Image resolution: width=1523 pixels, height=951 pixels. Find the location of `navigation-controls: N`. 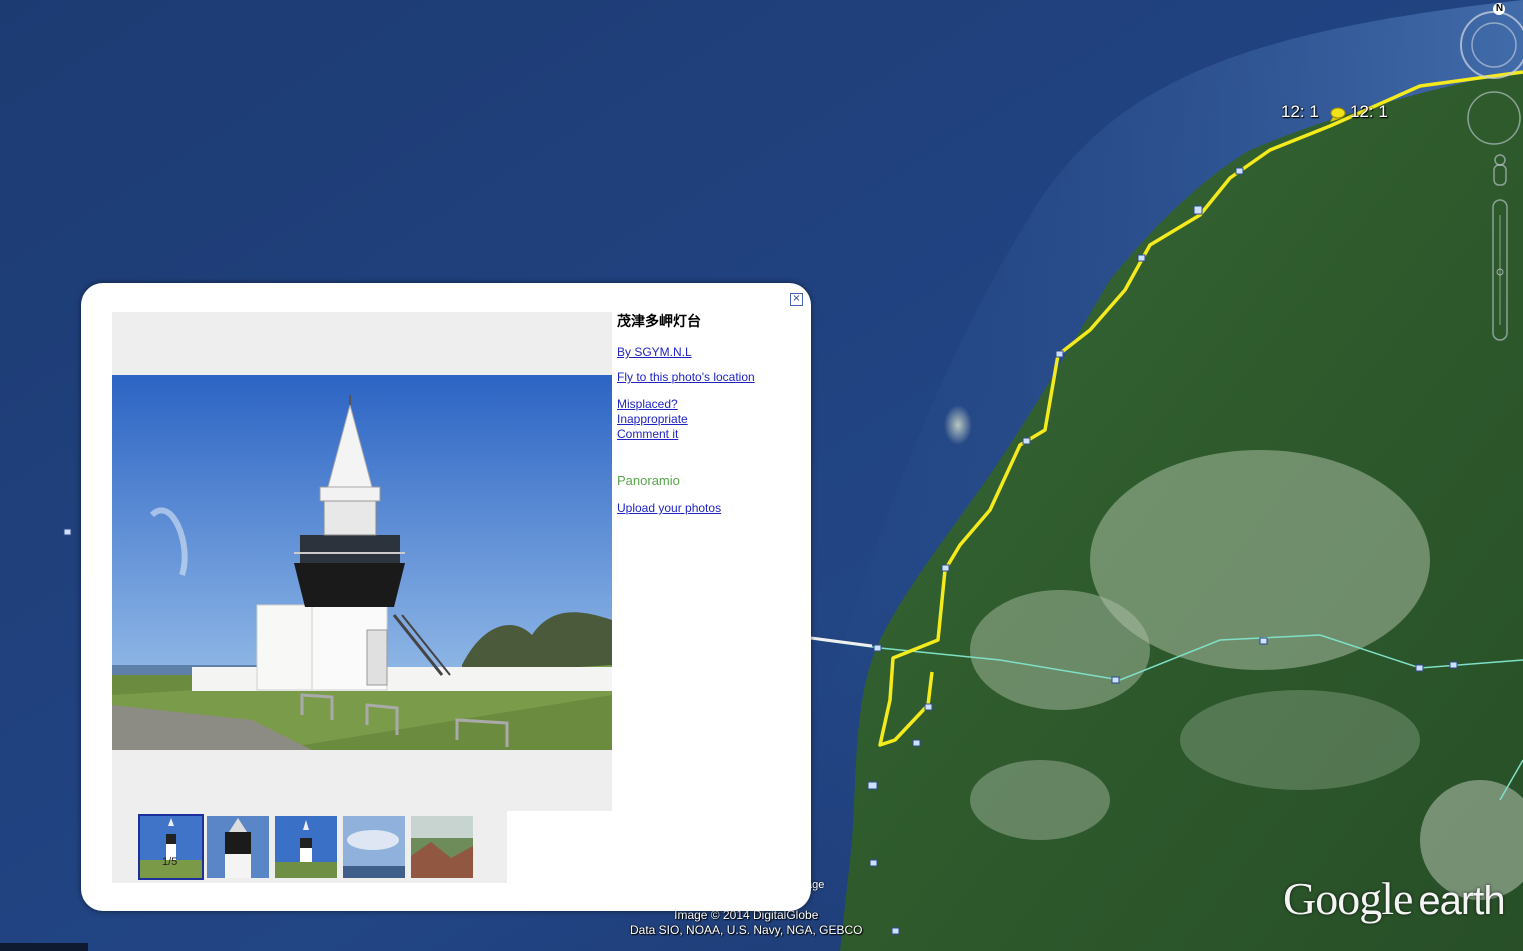

navigation-controls: N is located at coordinates (1489, 180).